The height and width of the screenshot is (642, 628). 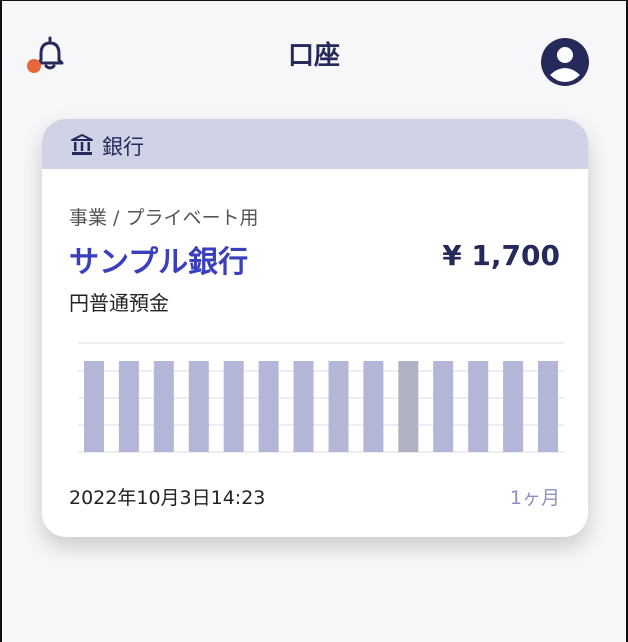 What do you see at coordinates (164, 218) in the screenshot?
I see `account-category: 事業 / プライベート用` at bounding box center [164, 218].